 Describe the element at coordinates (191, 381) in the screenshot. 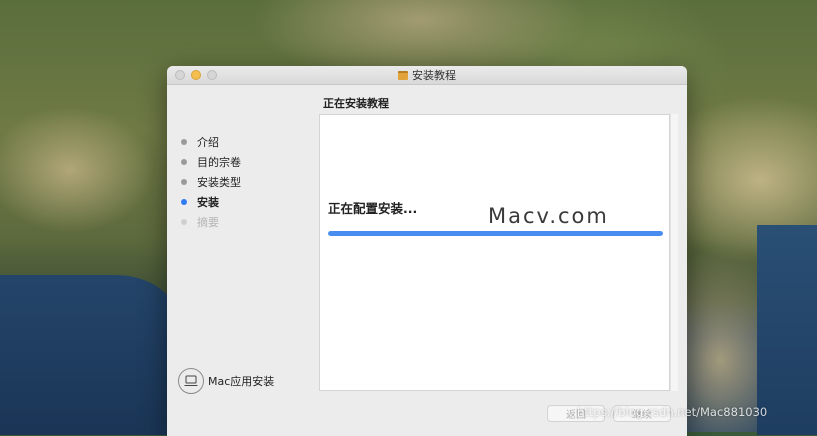

I see `laptop-icon` at that location.